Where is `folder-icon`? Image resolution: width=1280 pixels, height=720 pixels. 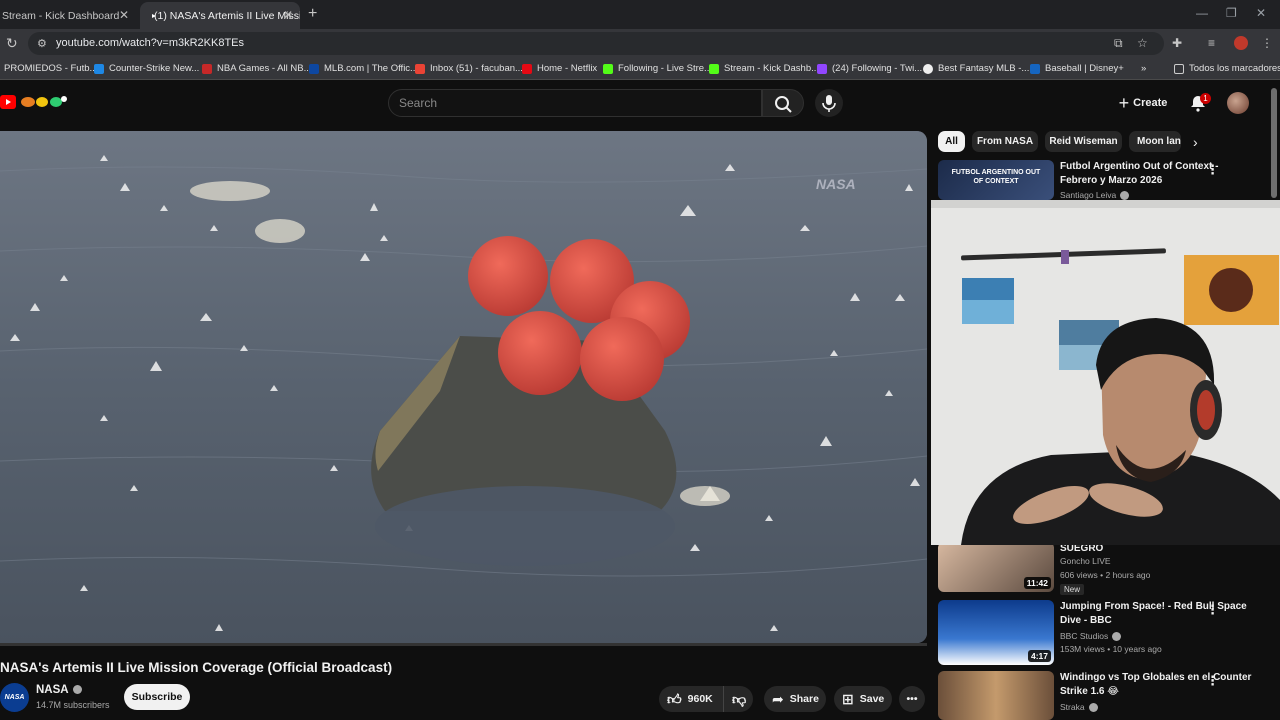 folder-icon is located at coordinates (1179, 68).